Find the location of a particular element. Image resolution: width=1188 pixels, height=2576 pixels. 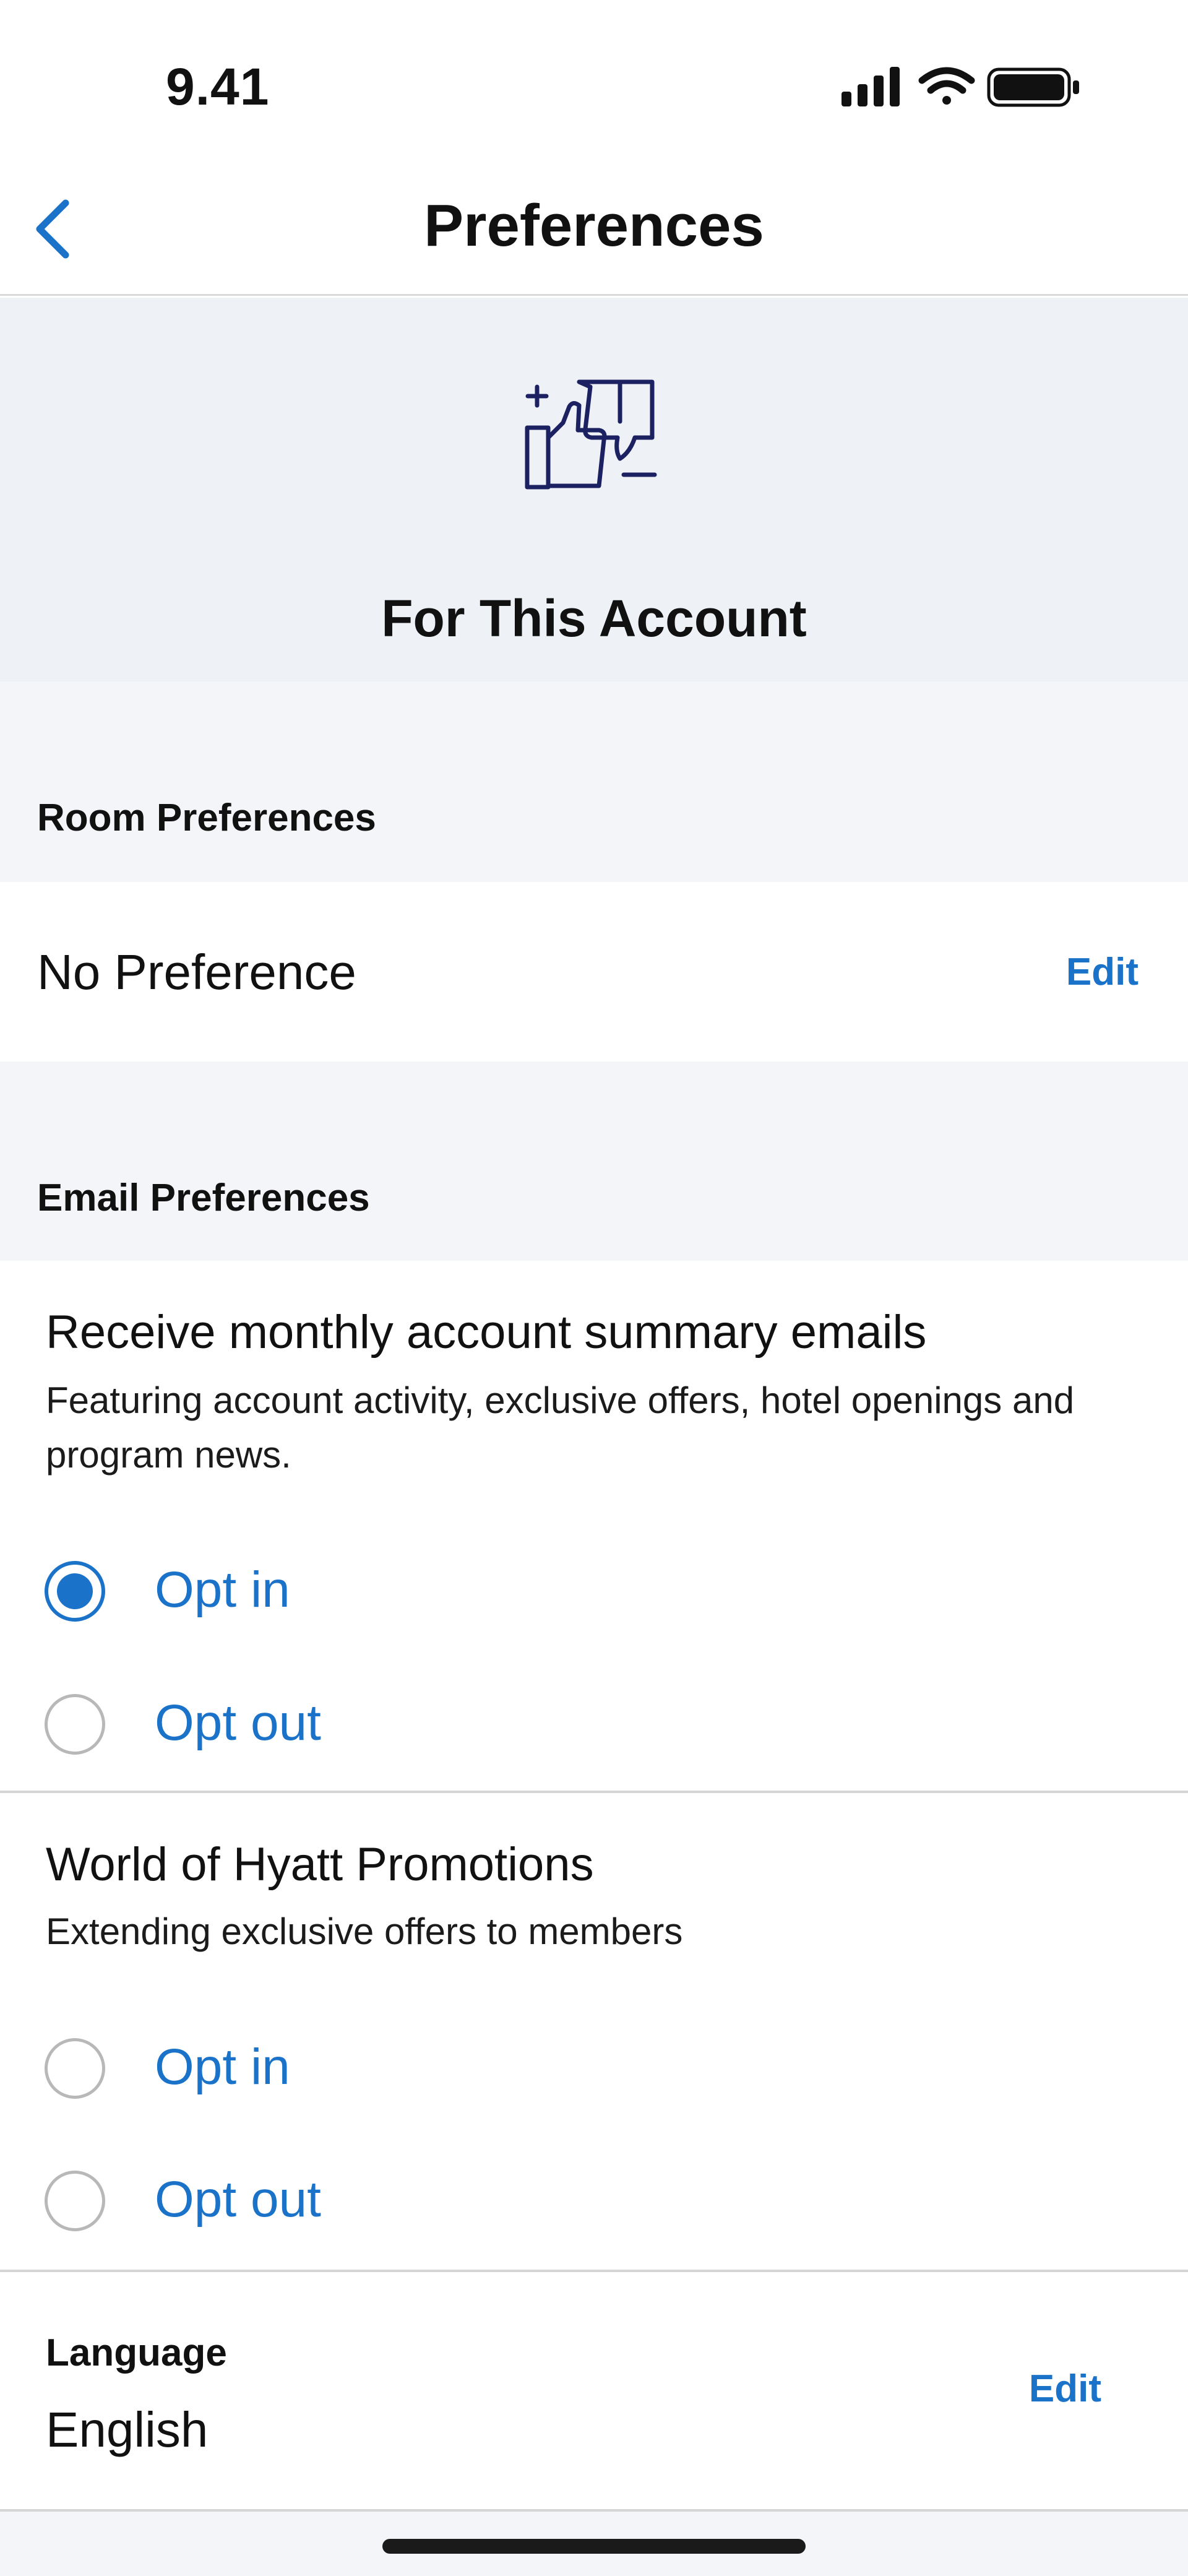

room-preference-edit-link: Edit is located at coordinates (1102, 972).